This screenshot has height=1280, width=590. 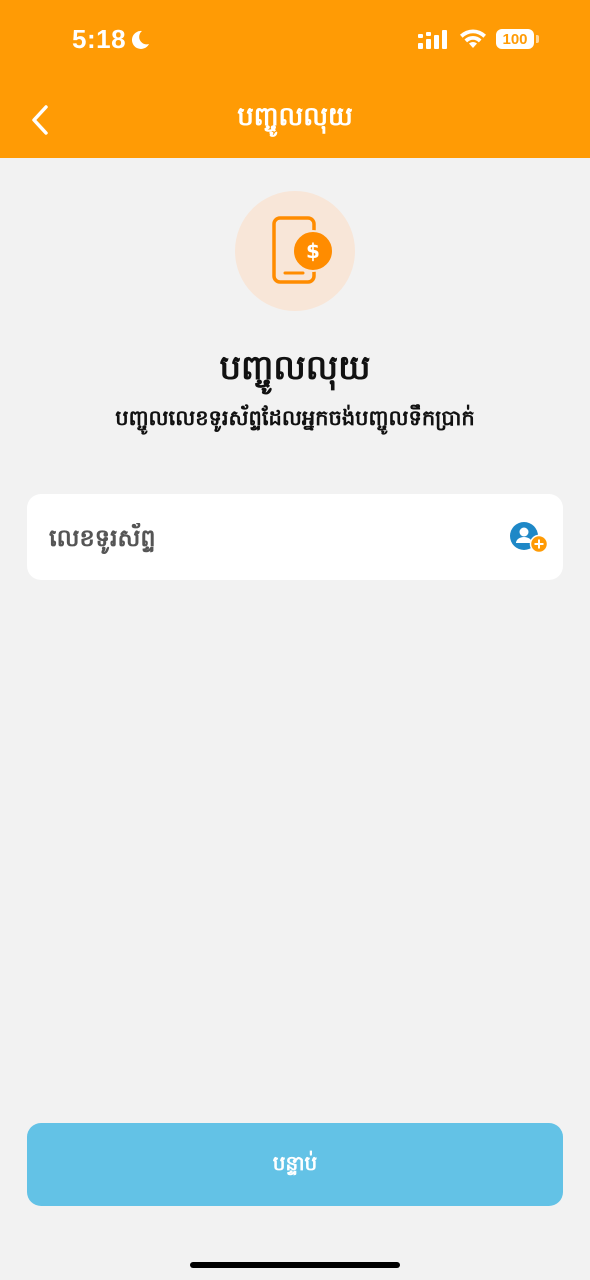 I want to click on phone-dollar-icon: $, so click(x=303, y=250).